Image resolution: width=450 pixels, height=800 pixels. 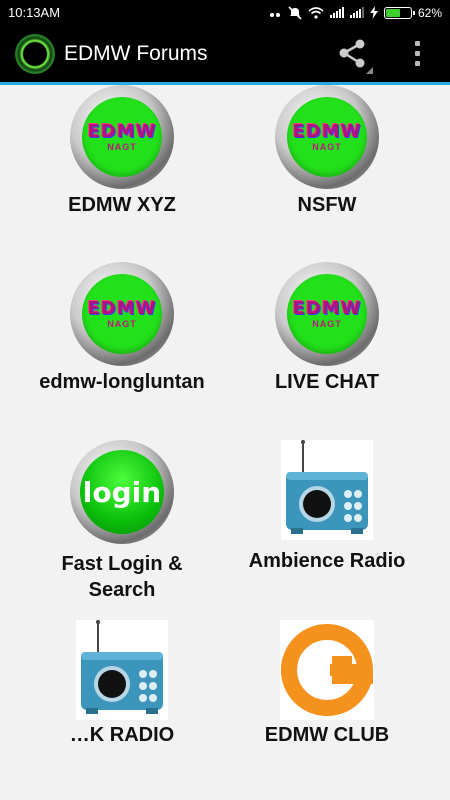 What do you see at coordinates (327, 205) in the screenshot?
I see `tile-label: NSFW` at bounding box center [327, 205].